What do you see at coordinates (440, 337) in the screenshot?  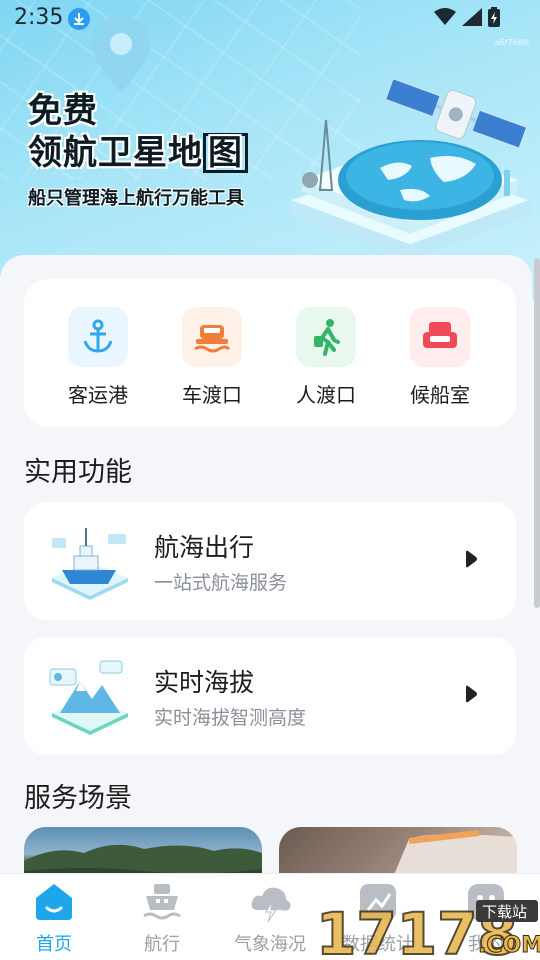 I see `waiting-seat-icon` at bounding box center [440, 337].